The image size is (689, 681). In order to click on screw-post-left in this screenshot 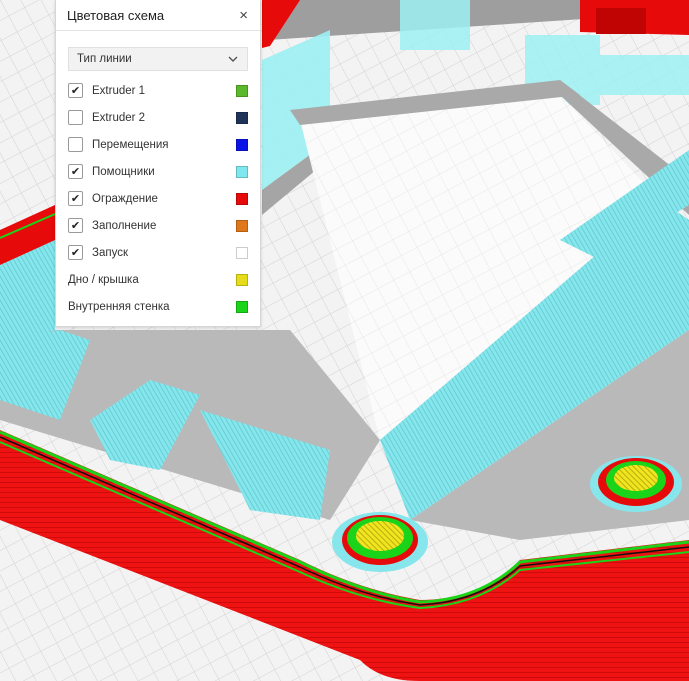, I will do `click(380, 542)`.